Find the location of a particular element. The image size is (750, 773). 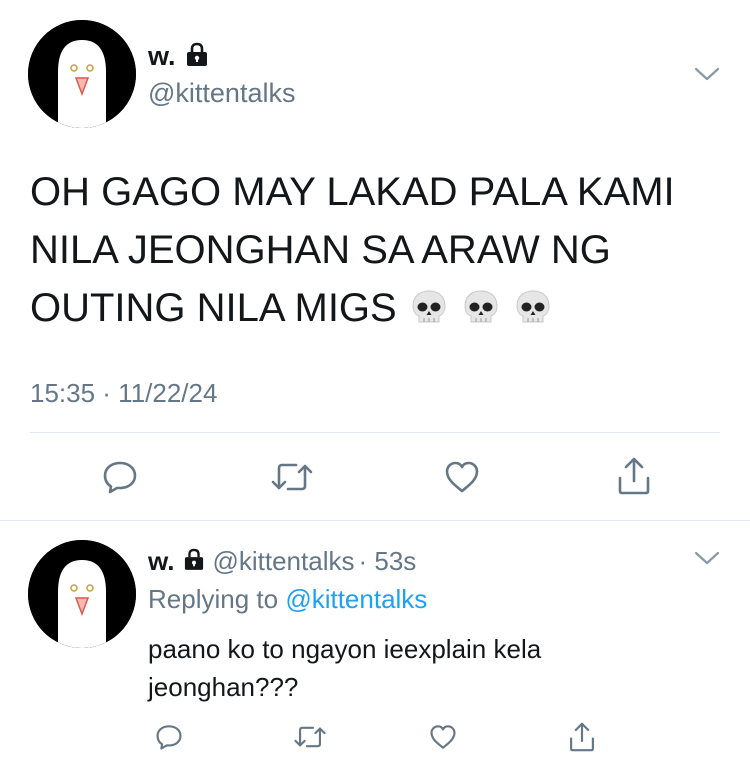

section-divider is located at coordinates (375, 520).